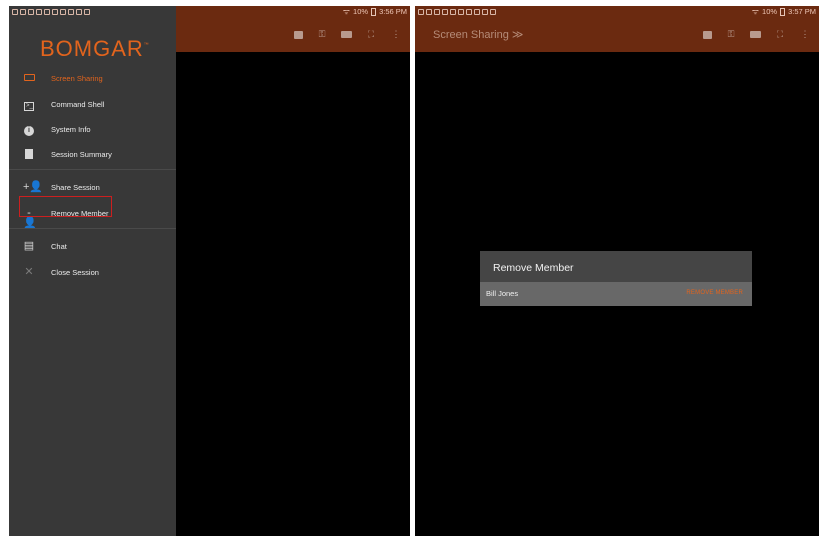 Image resolution: width=821 pixels, height=536 pixels. Describe the element at coordinates (92, 104) in the screenshot. I see `menu-item-command-shell: >_ Command Shell` at that location.